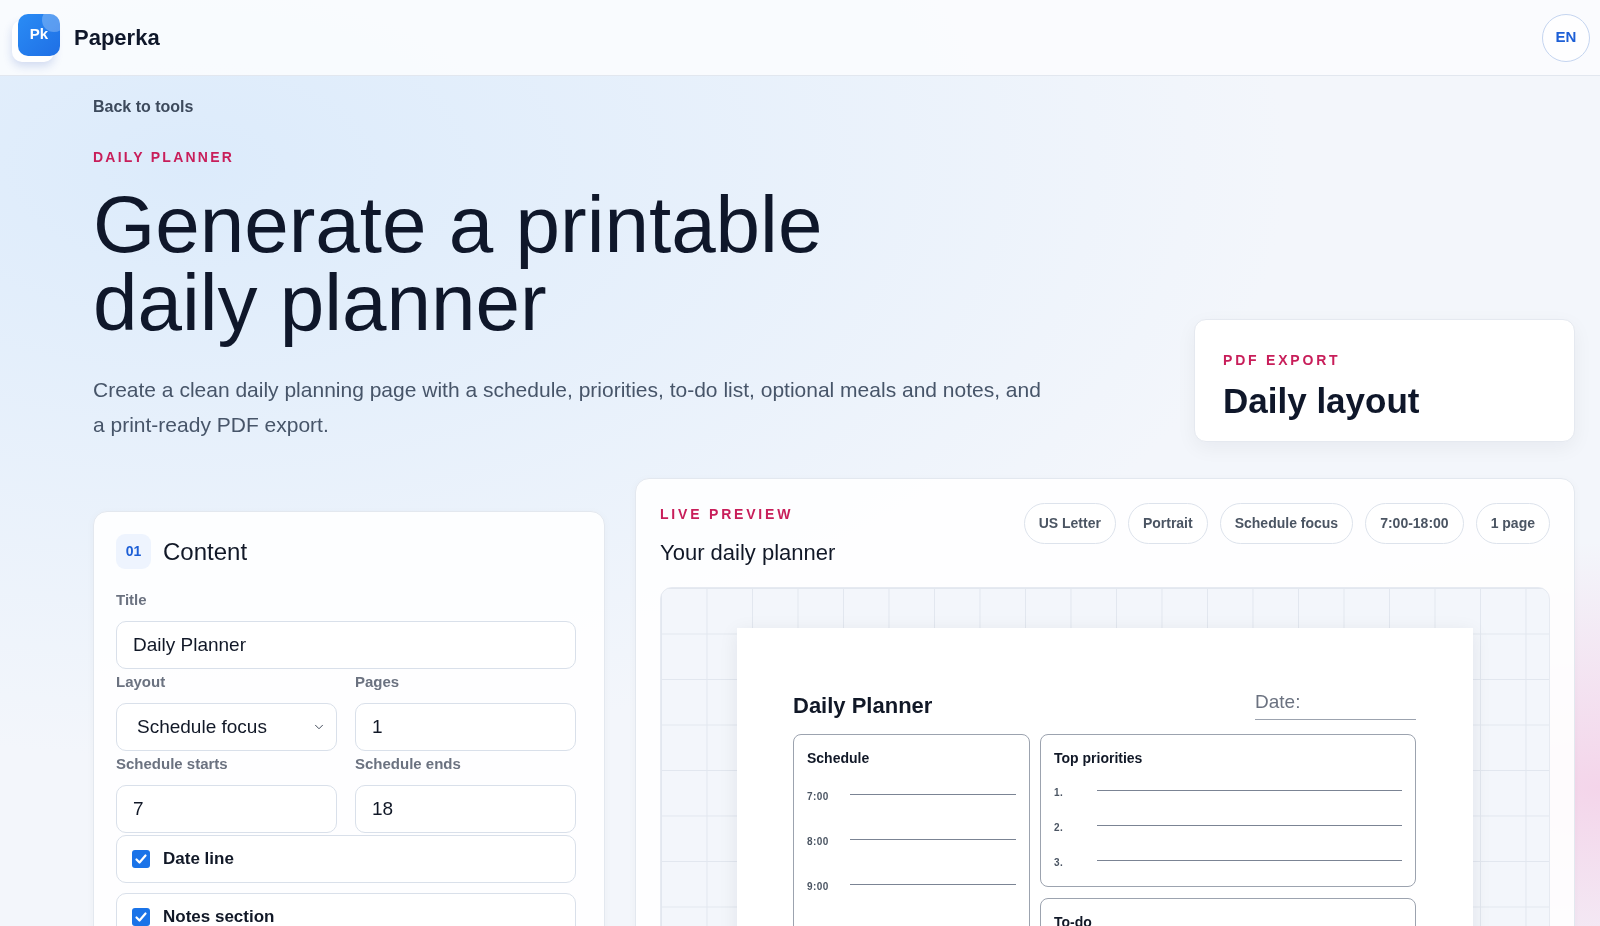  What do you see at coordinates (1512, 523) in the screenshot?
I see `setting-tag: 1 page` at bounding box center [1512, 523].